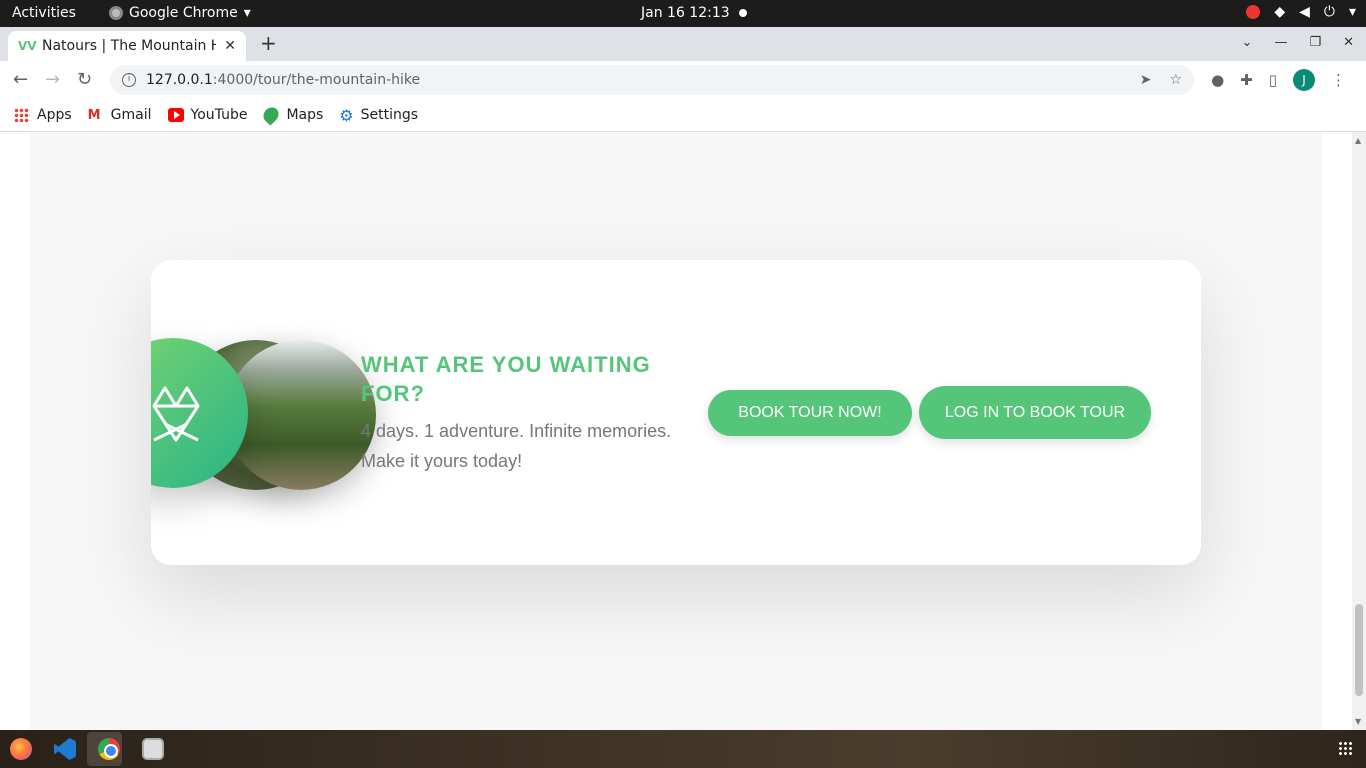 This screenshot has height=768, width=1366. I want to click on url-path: :4000/tour/the-mountain-hike, so click(316, 80).